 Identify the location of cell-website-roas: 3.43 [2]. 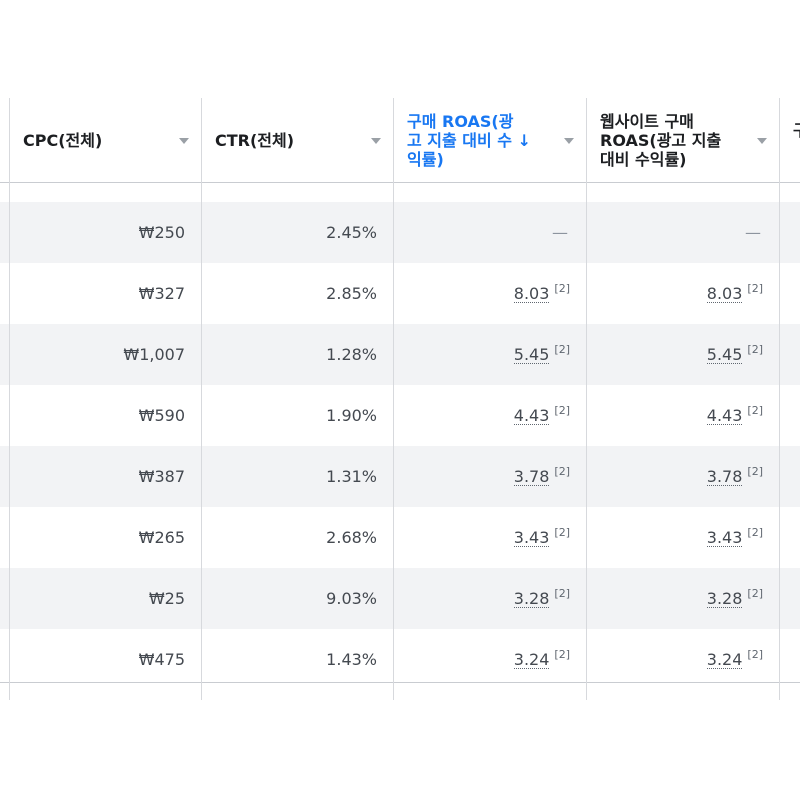
(682, 537).